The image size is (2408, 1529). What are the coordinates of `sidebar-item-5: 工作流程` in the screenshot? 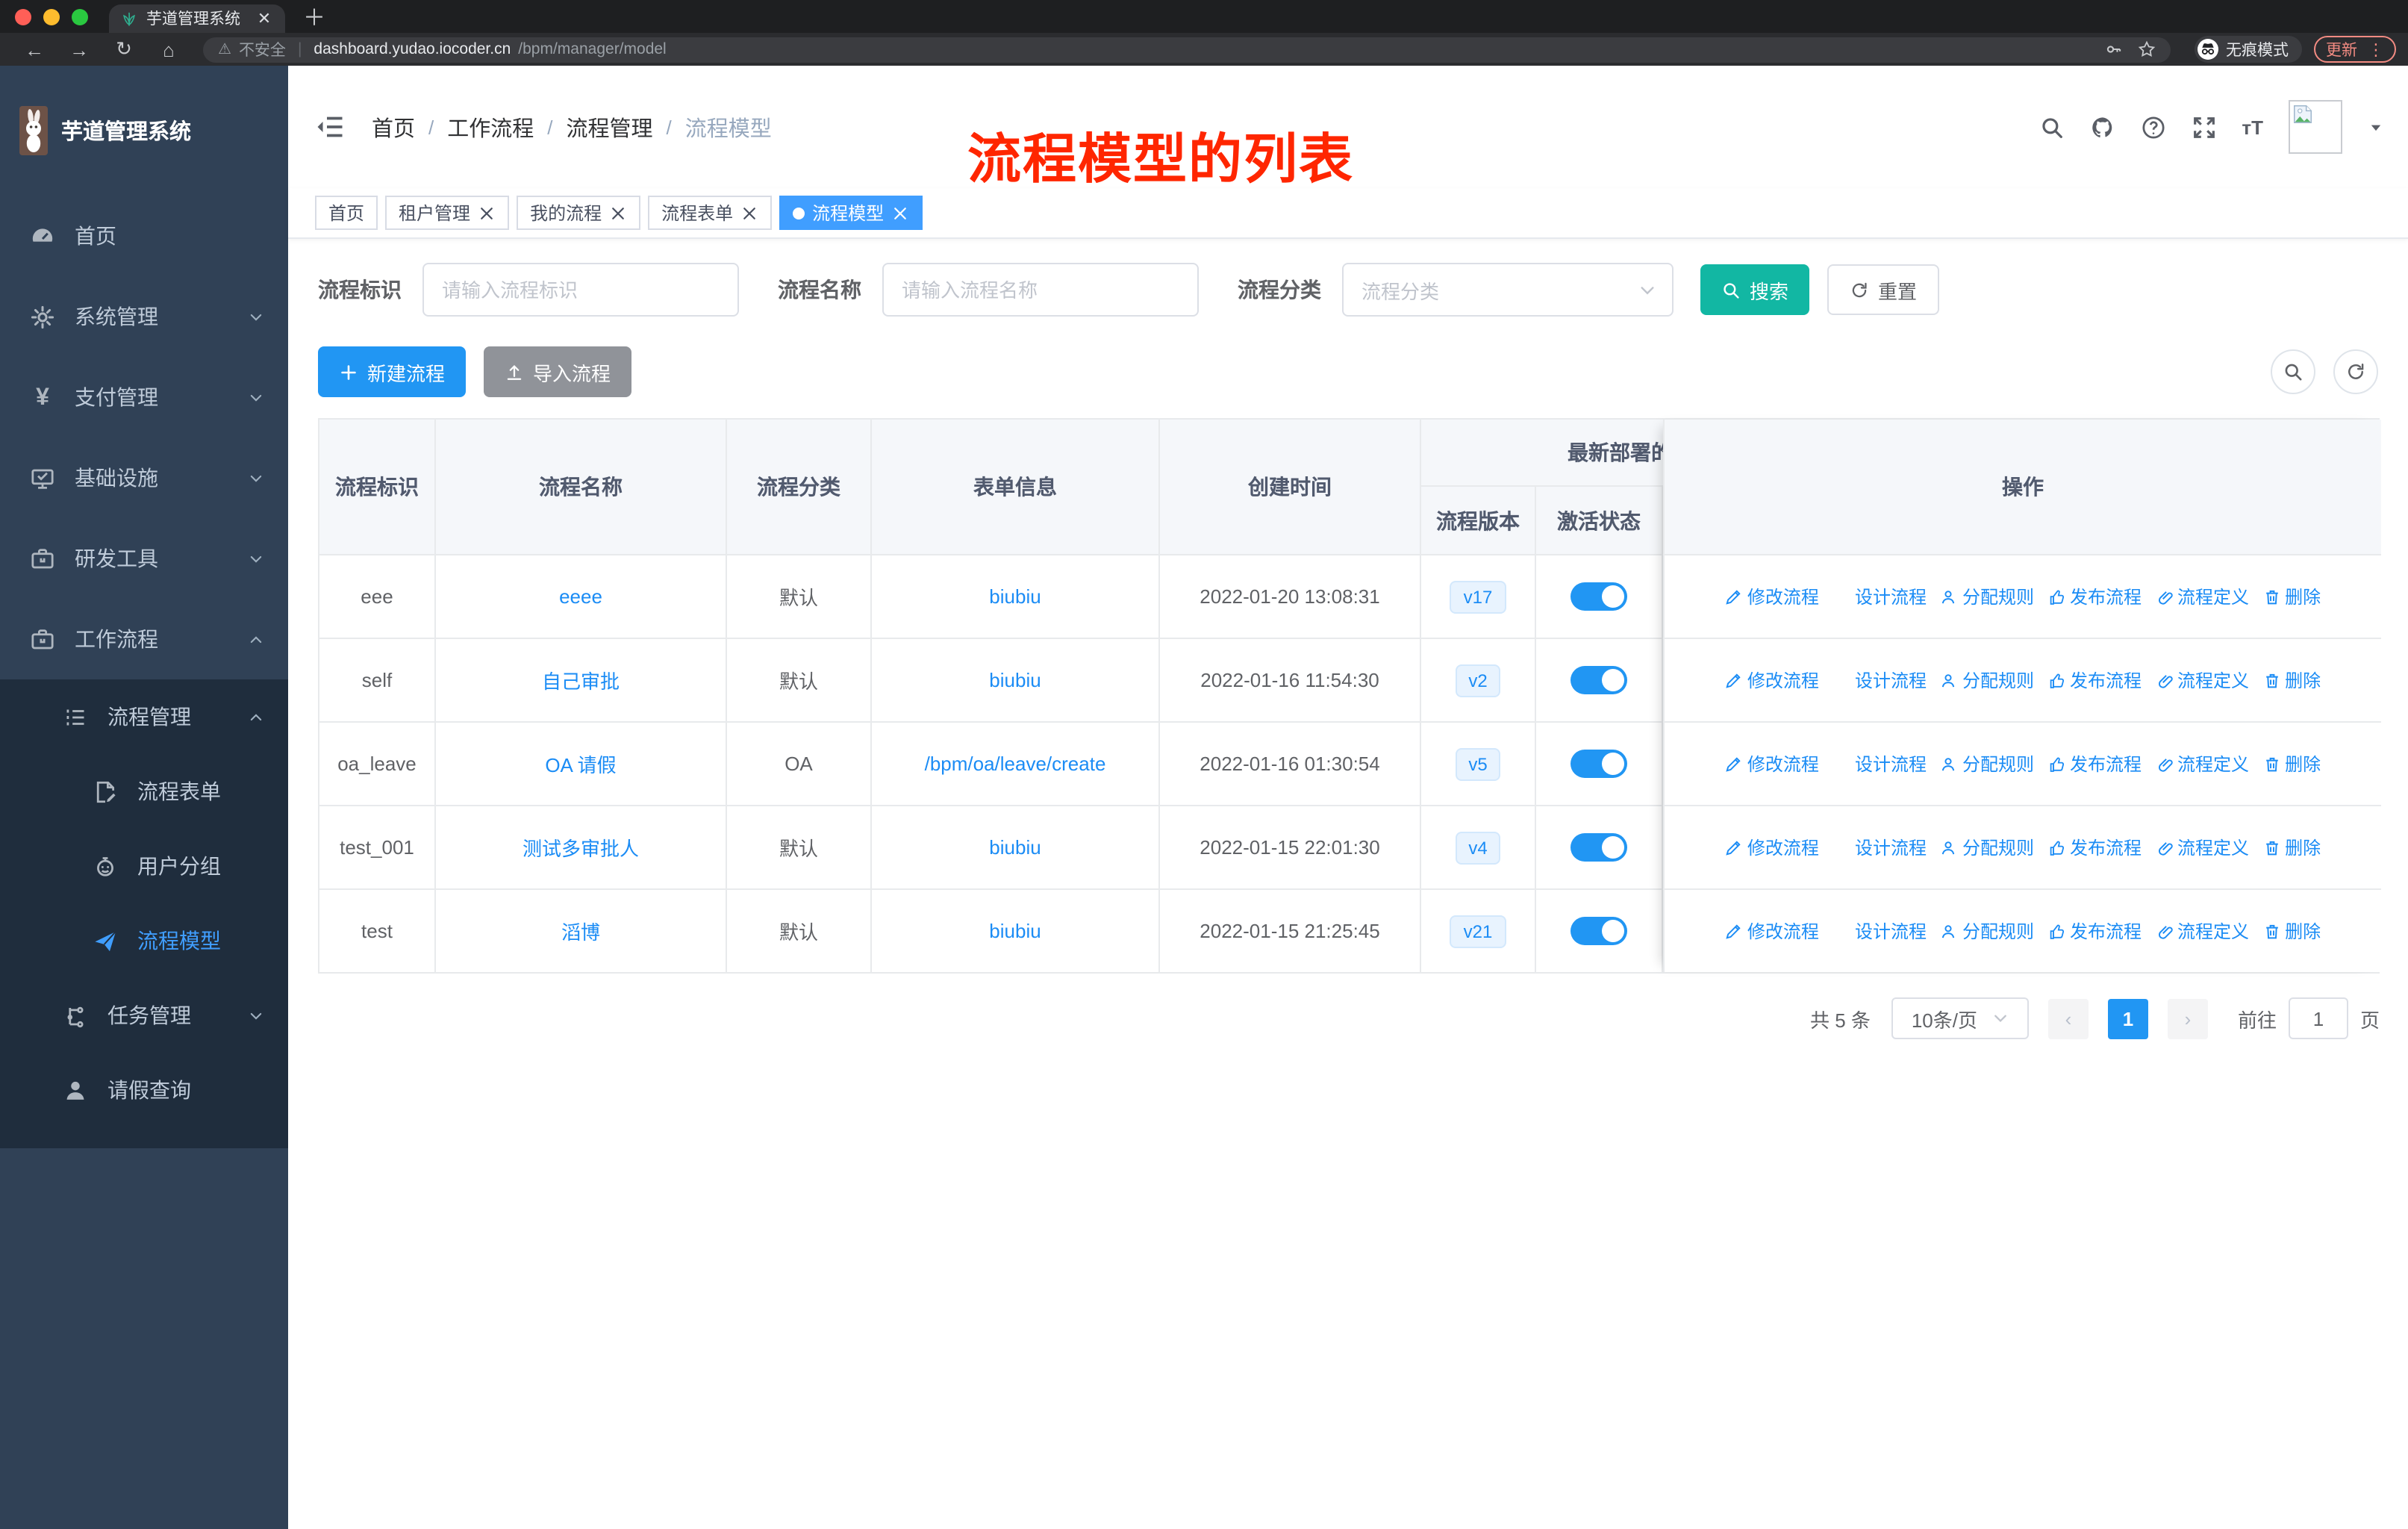 It's located at (144, 639).